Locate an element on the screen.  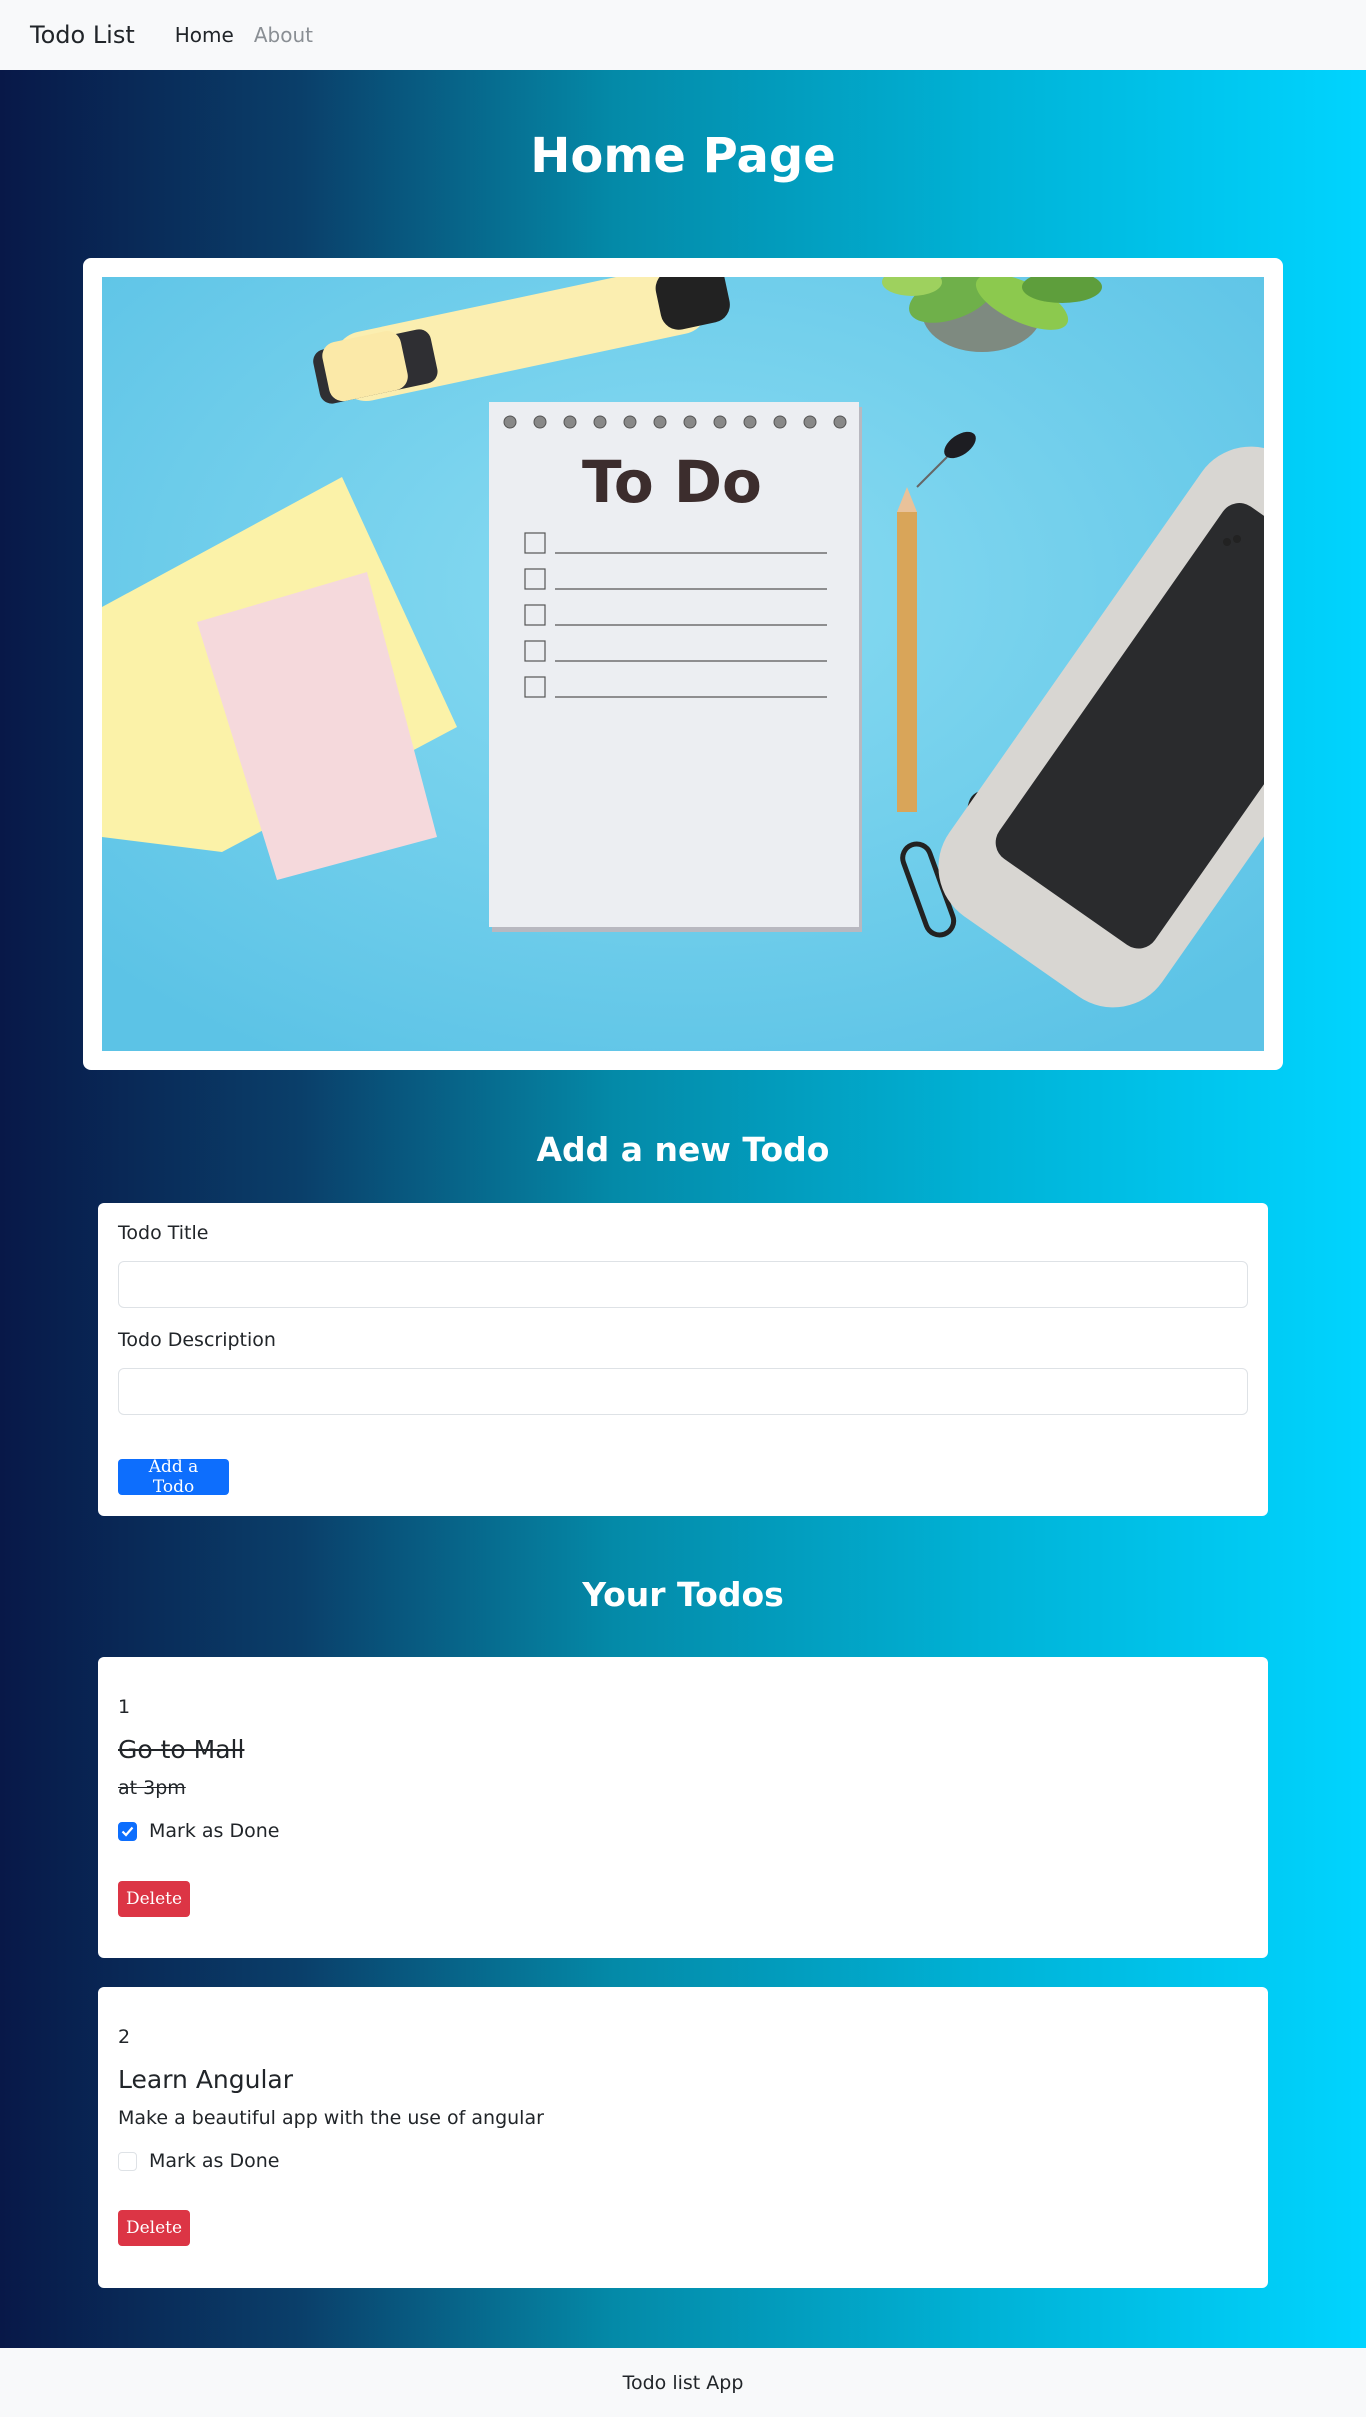
check-icon is located at coordinates (127, 1831).